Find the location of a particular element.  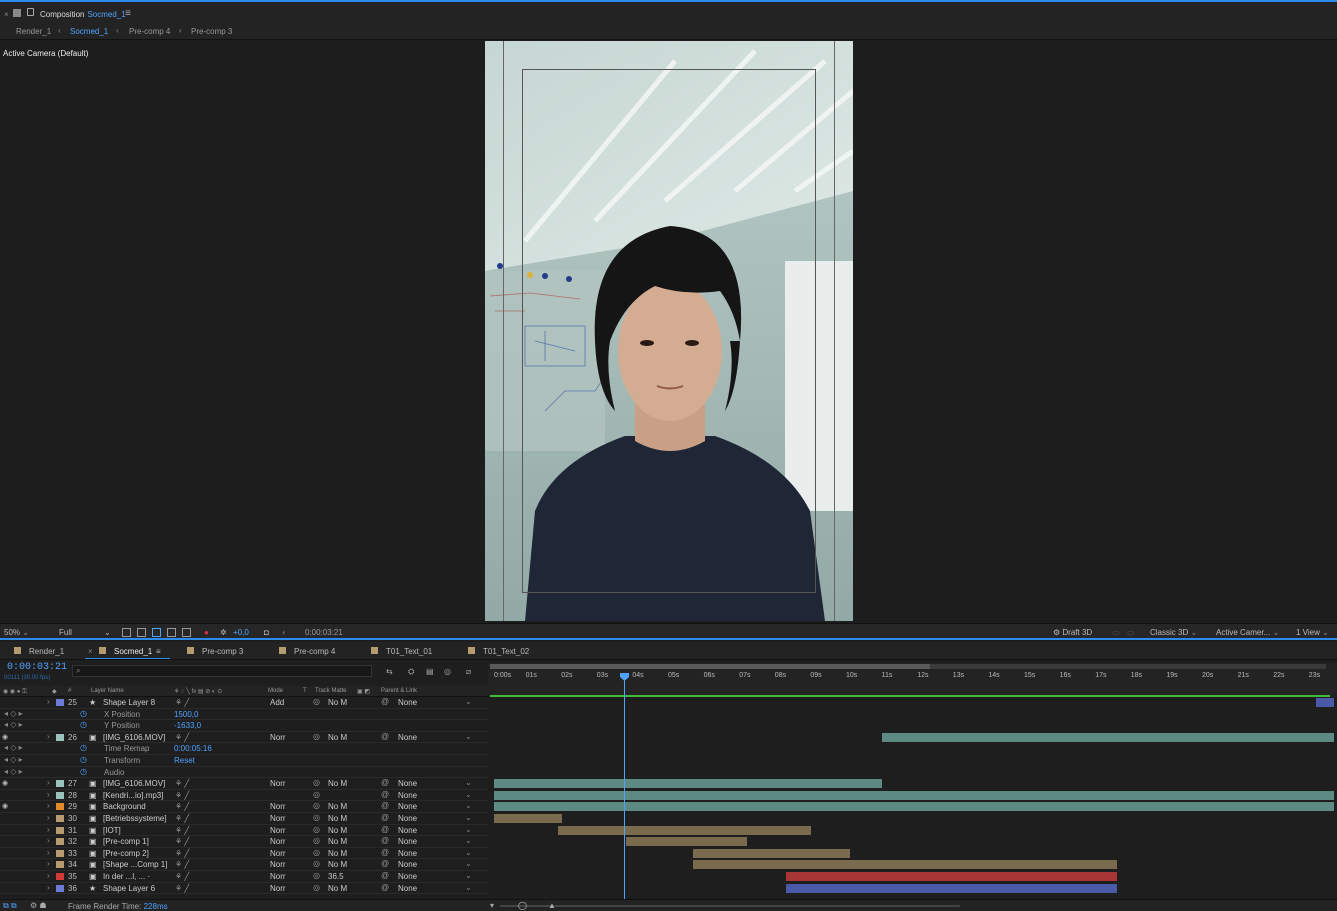

layer-row: › 28 ▣ [Kendri...io].mp3] ⚘ ╱ ◎ @ None ⌄ is located at coordinates (244, 796).